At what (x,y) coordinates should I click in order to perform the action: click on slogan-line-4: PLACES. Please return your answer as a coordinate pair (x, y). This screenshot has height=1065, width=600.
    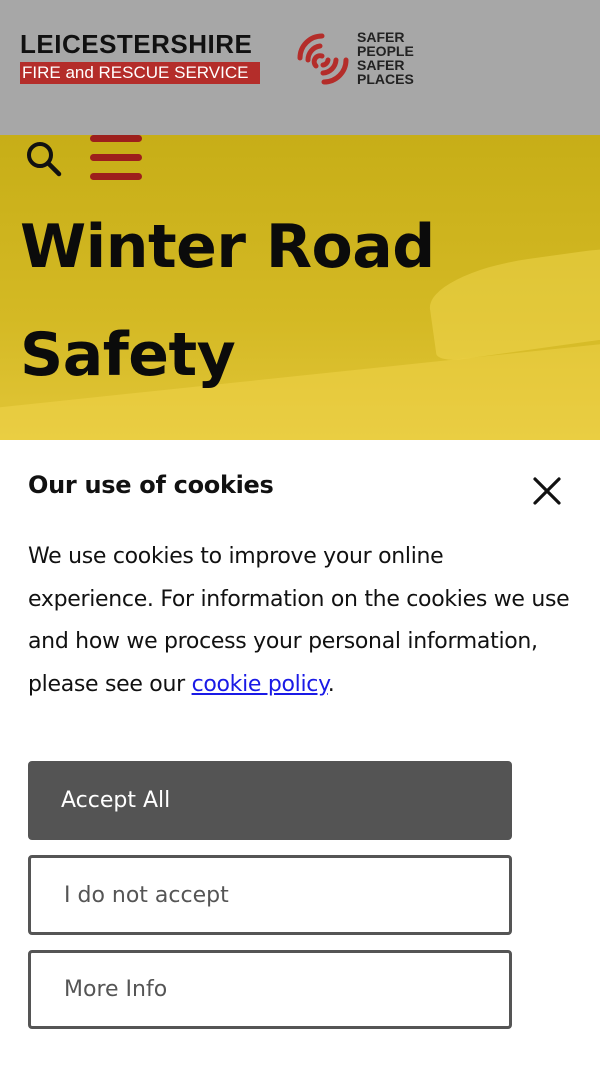
    Looking at the image, I should click on (385, 79).